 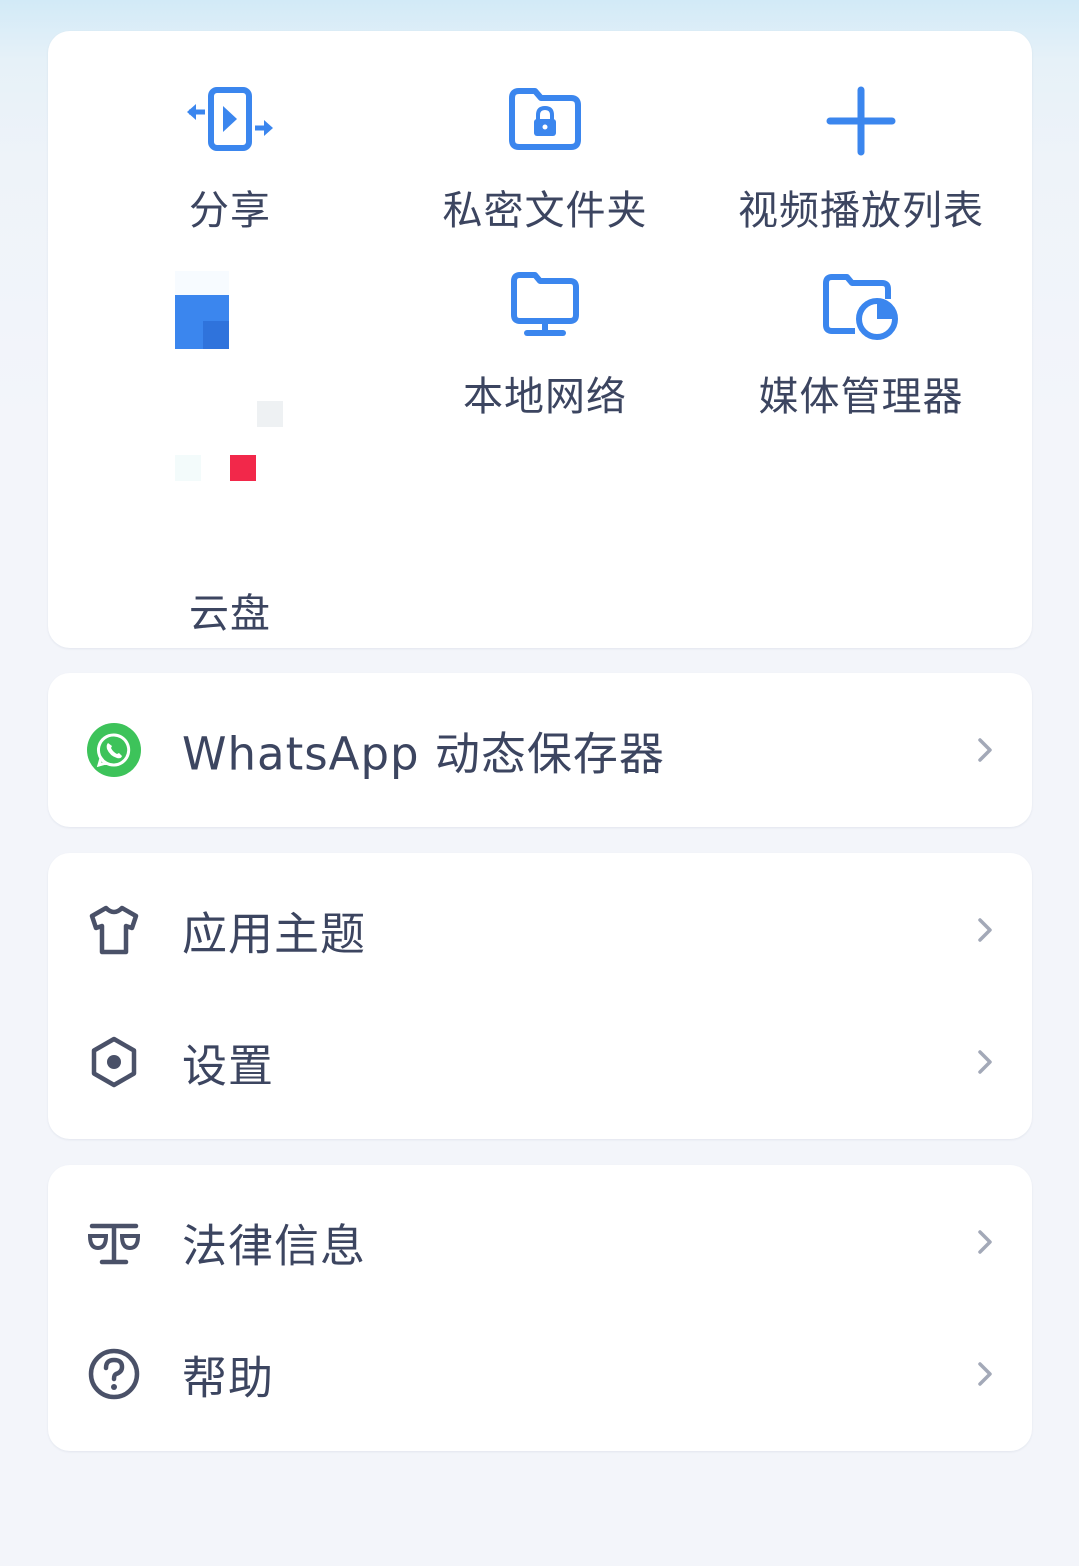 What do you see at coordinates (423, 754) in the screenshot?
I see `whatsapp-status-saver-label: WhatsApp 动态保存器` at bounding box center [423, 754].